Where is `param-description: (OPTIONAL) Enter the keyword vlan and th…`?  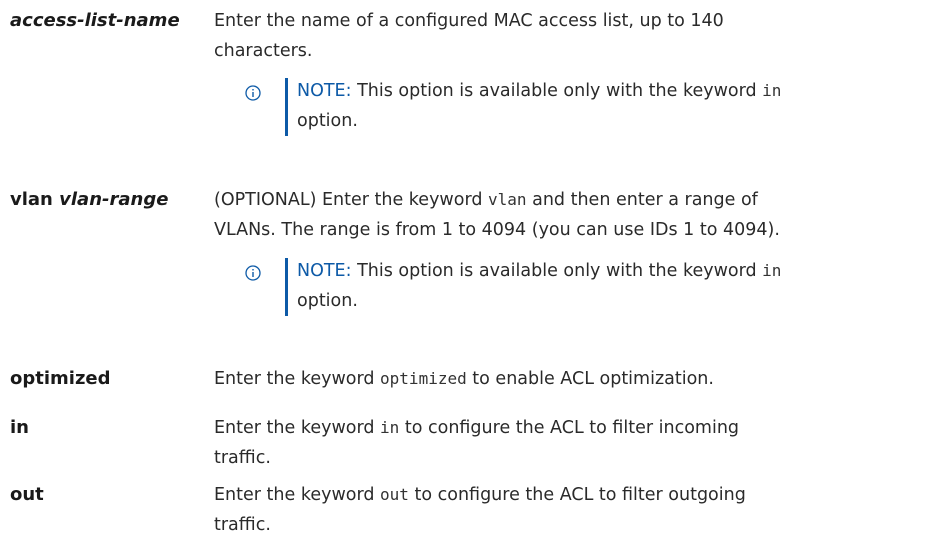
param-description: (OPTIONAL) Enter the keyword vlan and th… is located at coordinates (574, 215).